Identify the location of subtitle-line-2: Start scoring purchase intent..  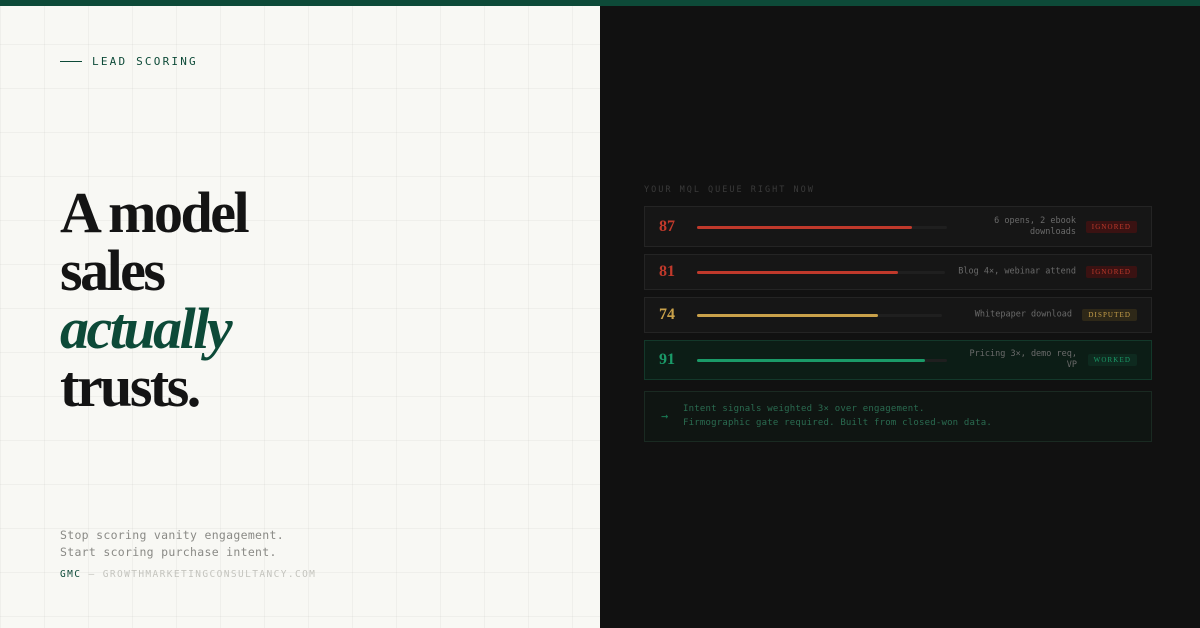
(168, 552).